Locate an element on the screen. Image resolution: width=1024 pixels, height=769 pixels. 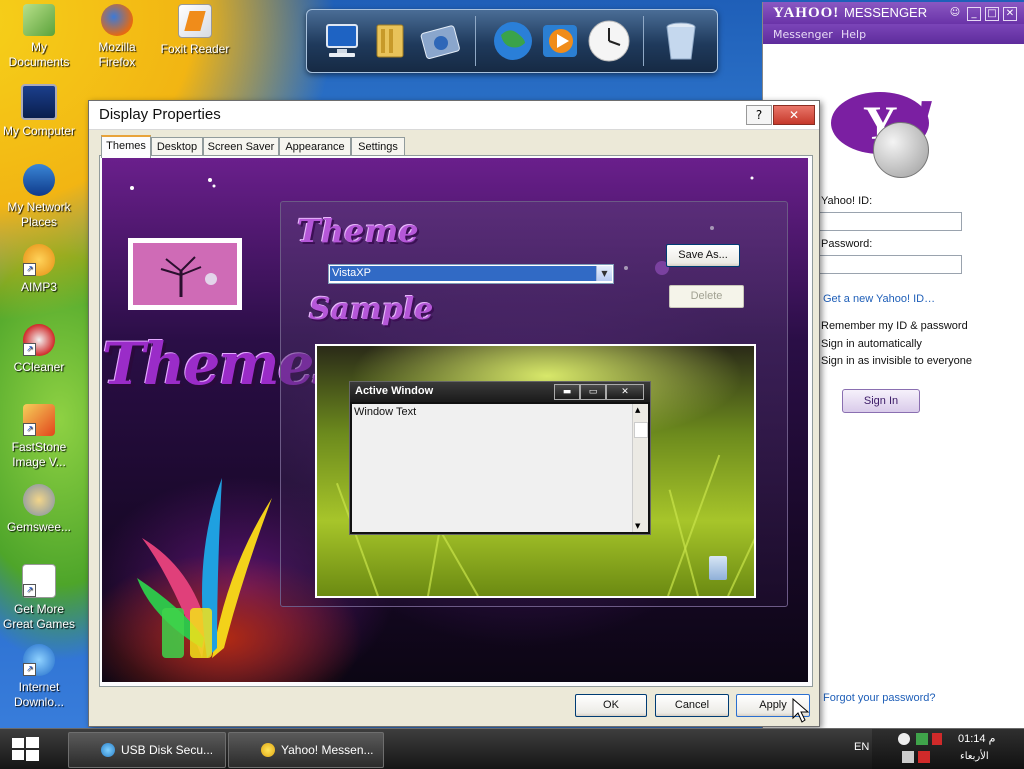
chevron-down-icon: ▼ is located at coordinates (604, 273).